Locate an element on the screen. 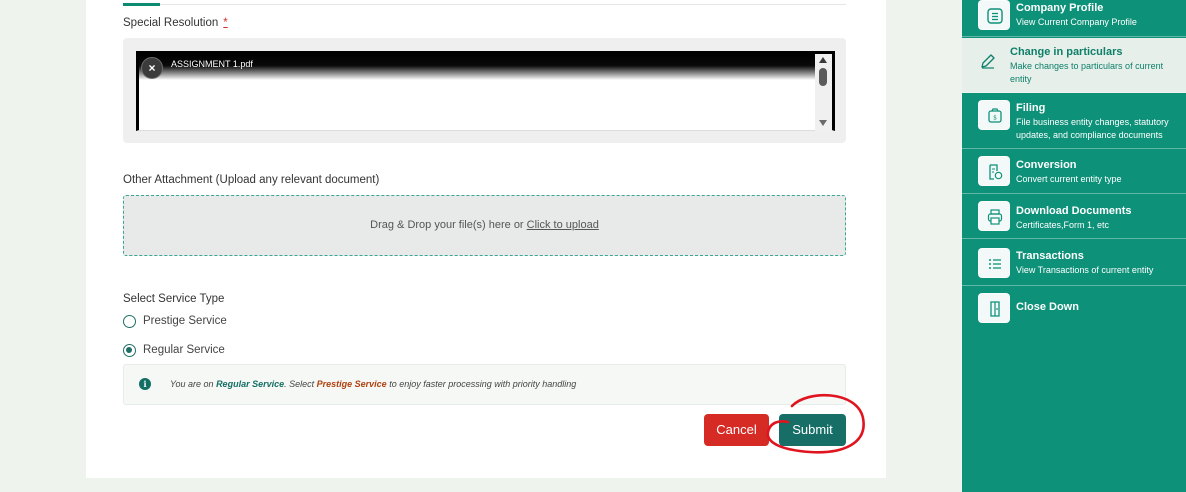  list-icon is located at coordinates (994, 263).